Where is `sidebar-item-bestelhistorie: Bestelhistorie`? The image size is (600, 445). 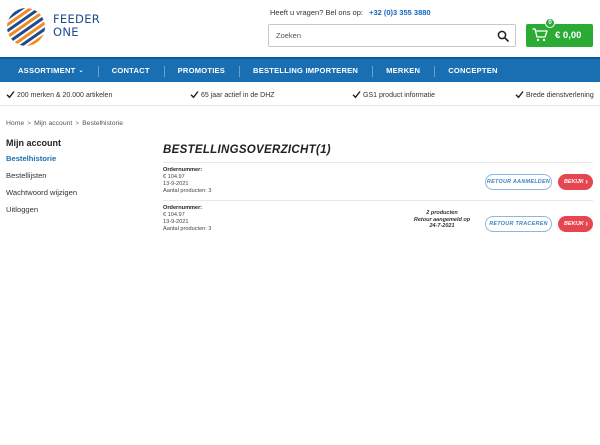
sidebar-item-bestelhistorie: Bestelhistorie is located at coordinates (76, 158).